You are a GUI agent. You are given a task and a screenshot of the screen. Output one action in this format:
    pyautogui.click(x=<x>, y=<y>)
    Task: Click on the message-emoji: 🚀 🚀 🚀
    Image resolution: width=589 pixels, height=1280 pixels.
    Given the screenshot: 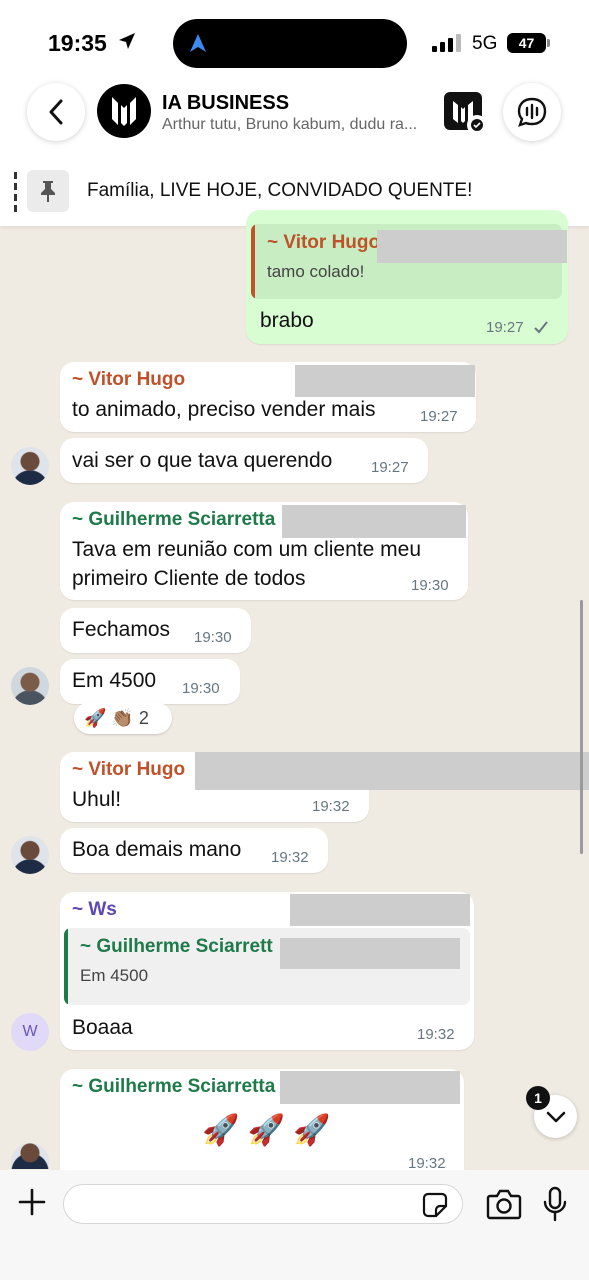 What is the action you would take?
    pyautogui.click(x=266, y=1130)
    